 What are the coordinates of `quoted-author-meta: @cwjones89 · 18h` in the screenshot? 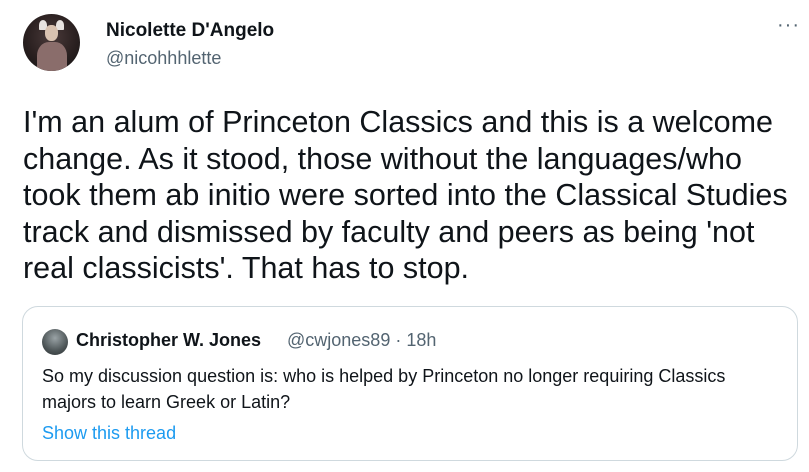 It's located at (362, 340).